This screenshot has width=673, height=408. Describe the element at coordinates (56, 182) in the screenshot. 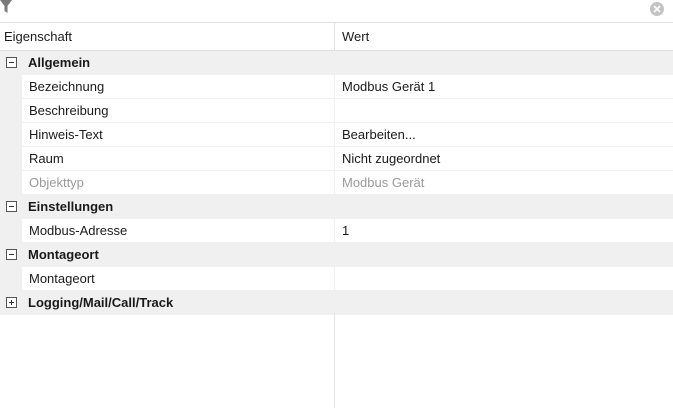

I see `property-name: Objekttyp` at that location.